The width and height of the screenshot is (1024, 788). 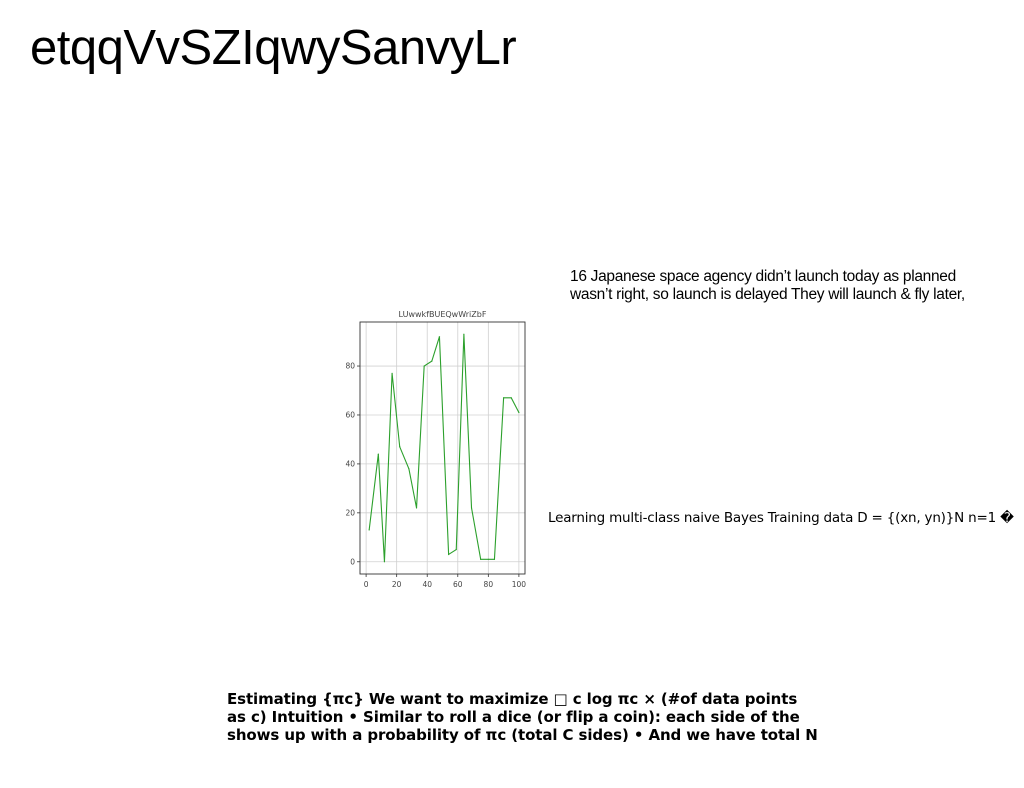 What do you see at coordinates (352, 561) in the screenshot?
I see `y-tick-label: 0` at bounding box center [352, 561].